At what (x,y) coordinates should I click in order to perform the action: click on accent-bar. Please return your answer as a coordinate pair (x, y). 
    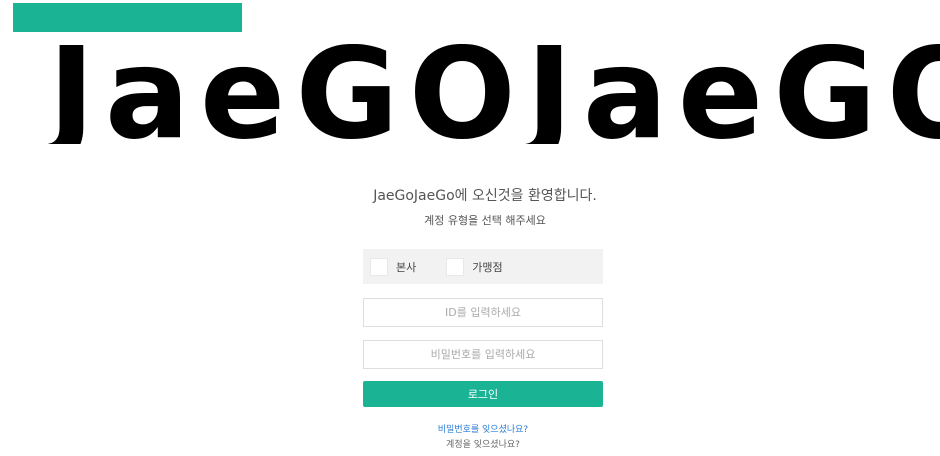
    Looking at the image, I should click on (127, 17).